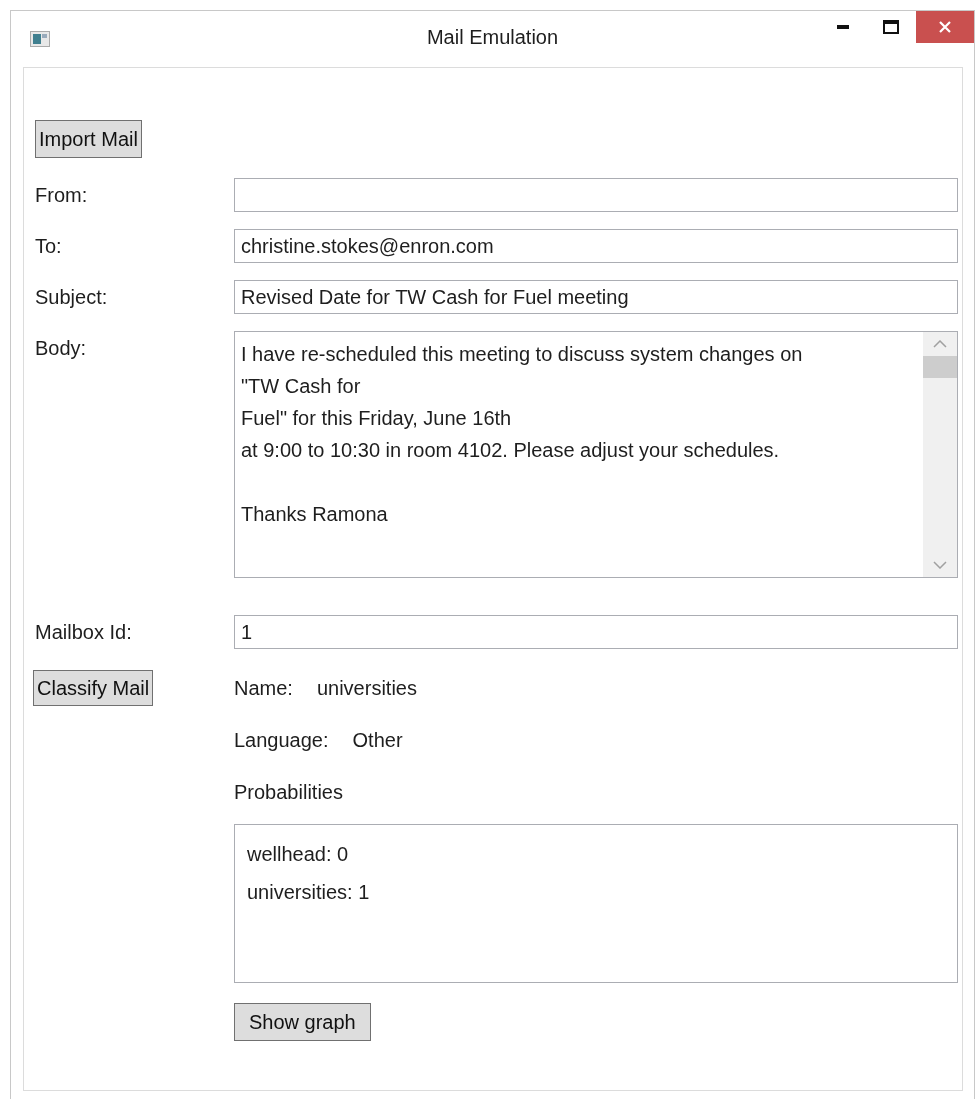 The width and height of the screenshot is (978, 1099). What do you see at coordinates (62, 195) in the screenshot?
I see `field-label: From:` at bounding box center [62, 195].